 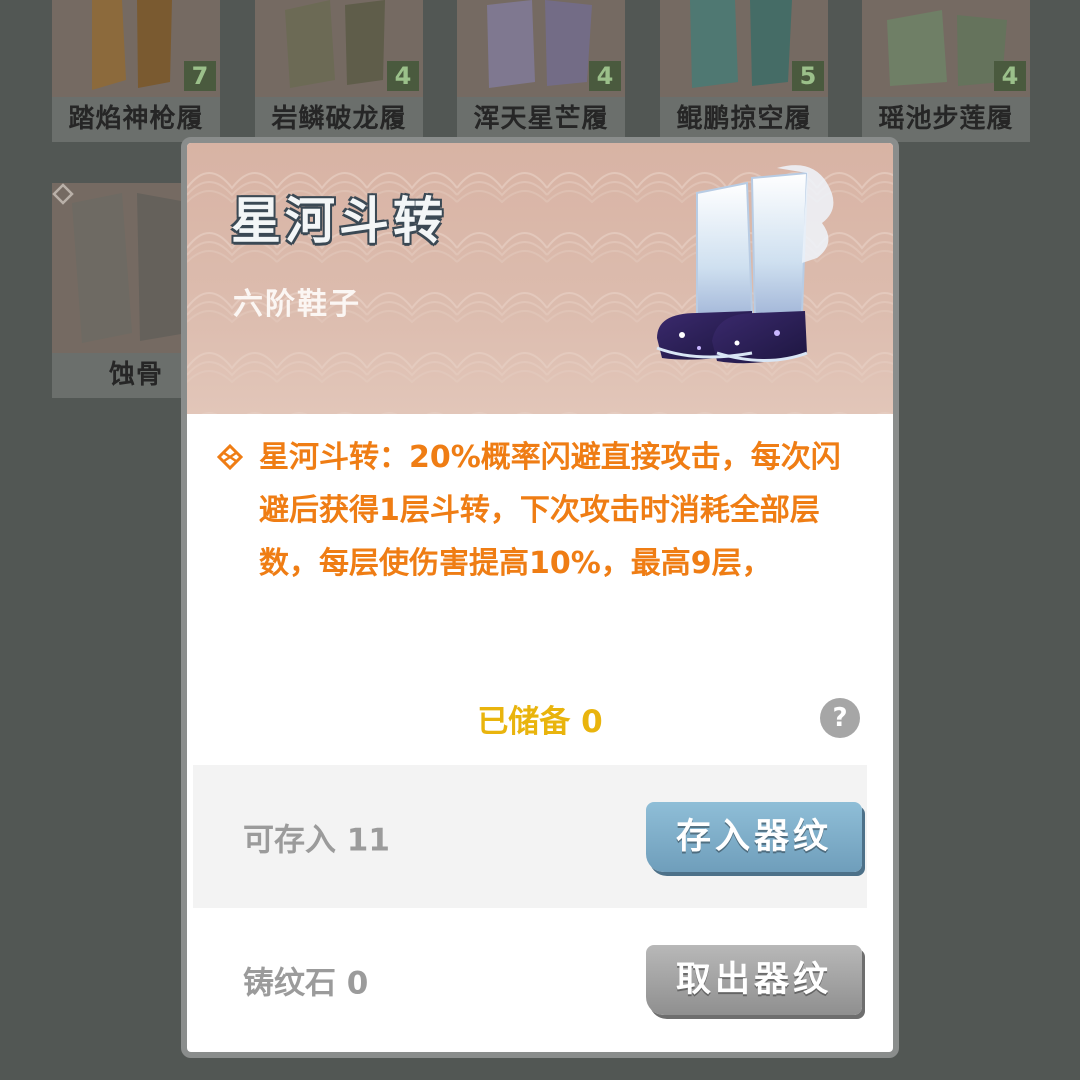 What do you see at coordinates (754, 836) in the screenshot?
I see `deposit-pattern-button: 存入器纹` at bounding box center [754, 836].